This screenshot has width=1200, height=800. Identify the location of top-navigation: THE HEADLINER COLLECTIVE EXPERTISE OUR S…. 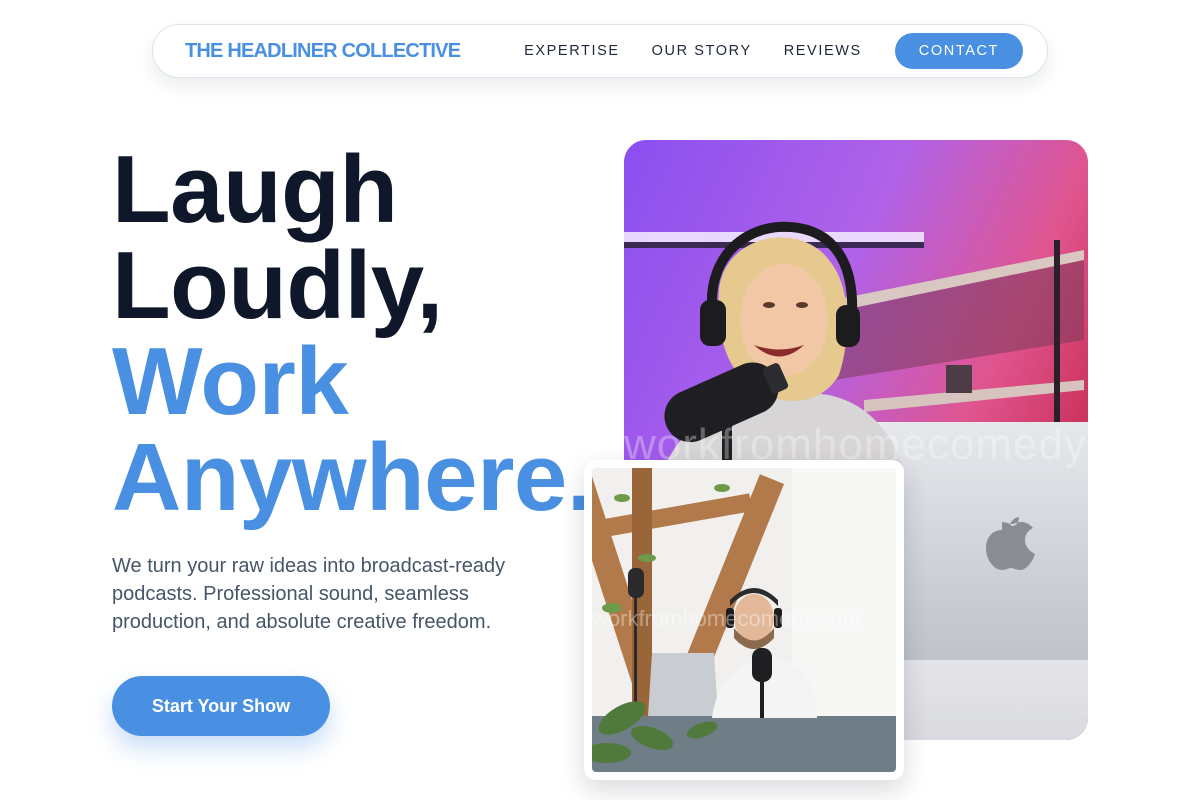
(600, 51).